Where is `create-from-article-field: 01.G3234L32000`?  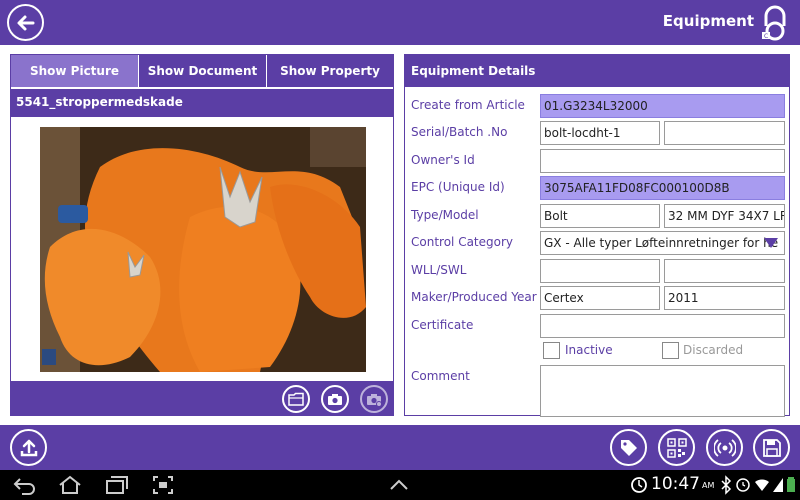 create-from-article-field: 01.G3234L32000 is located at coordinates (662, 106).